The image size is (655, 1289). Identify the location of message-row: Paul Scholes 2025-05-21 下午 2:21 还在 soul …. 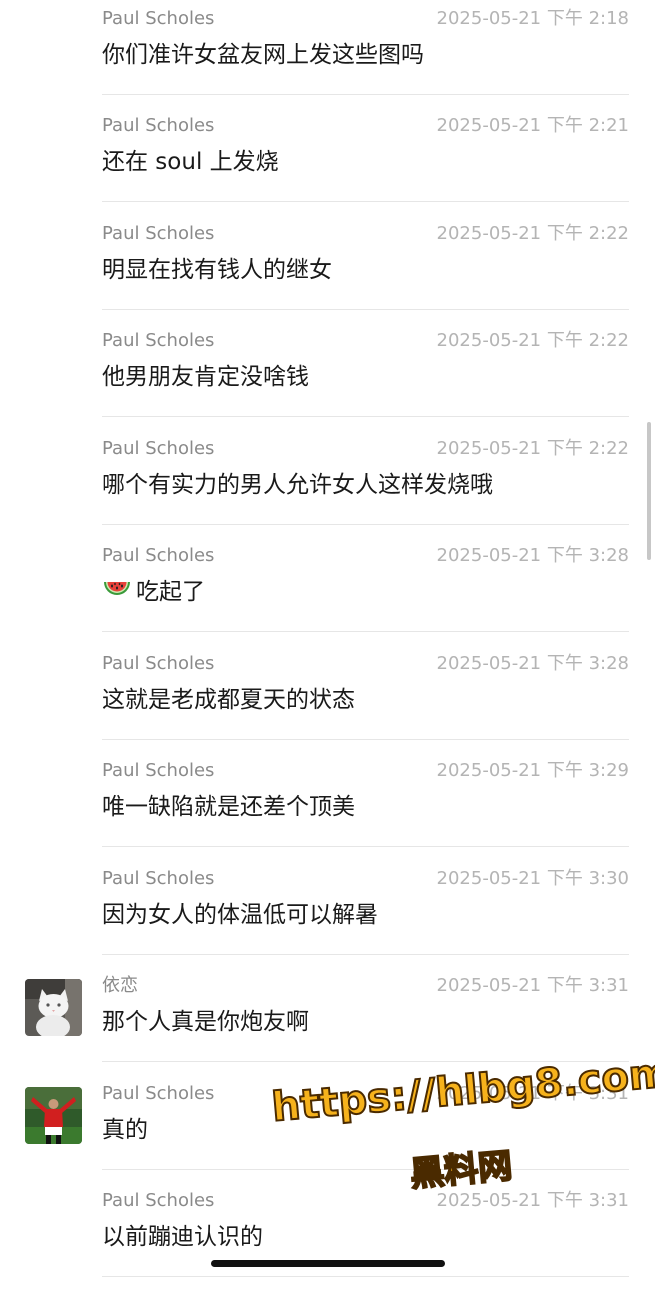
(327, 160).